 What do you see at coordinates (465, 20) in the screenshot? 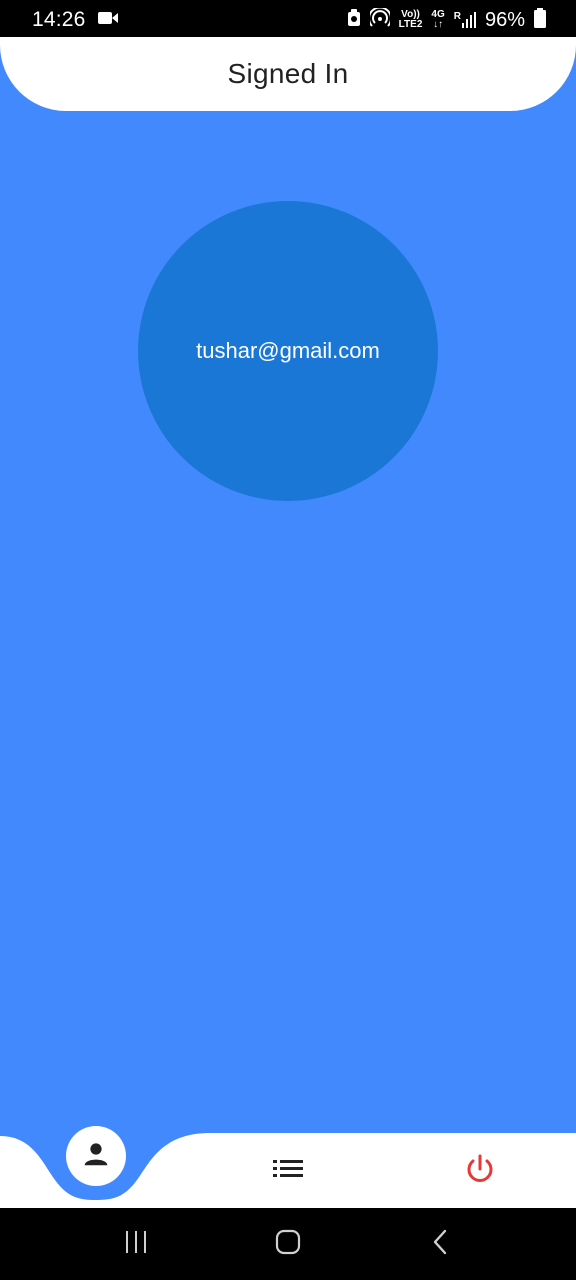
I see `signal-icon: R` at bounding box center [465, 20].